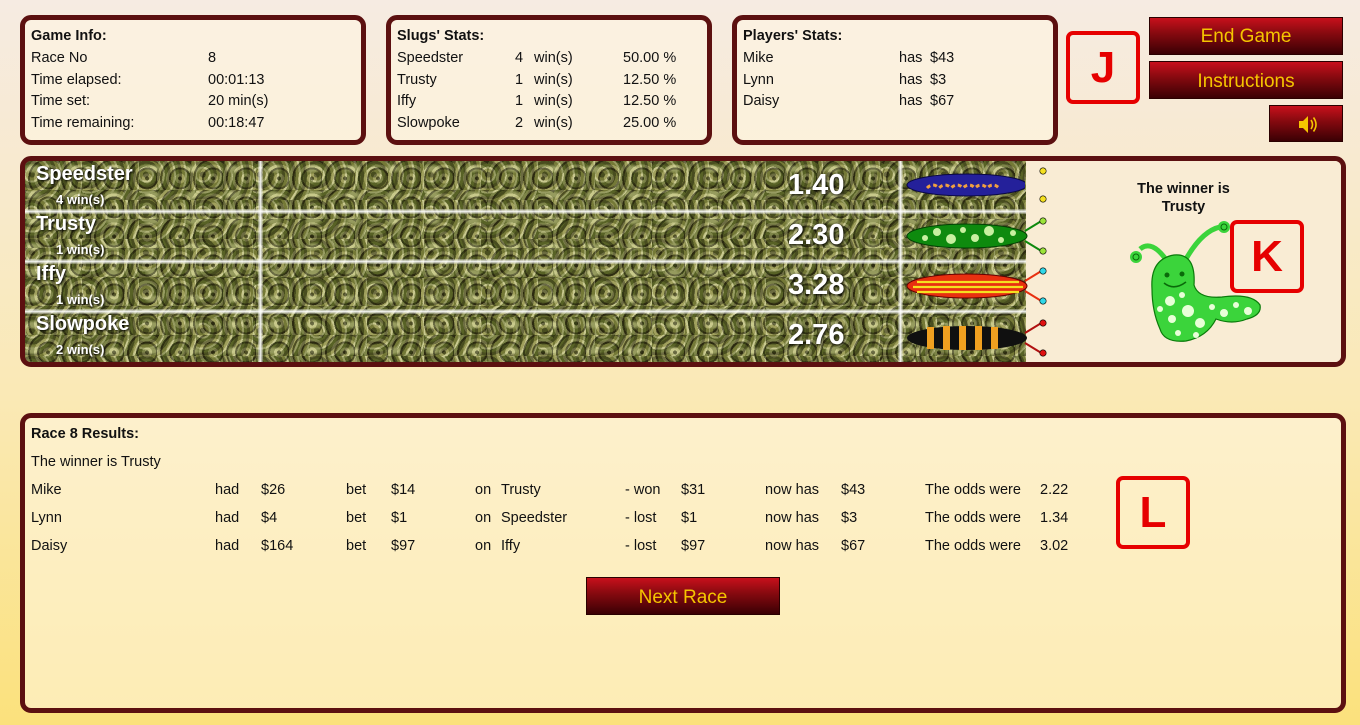  Describe the element at coordinates (643, 490) in the screenshot. I see `result-outcome: - won` at that location.